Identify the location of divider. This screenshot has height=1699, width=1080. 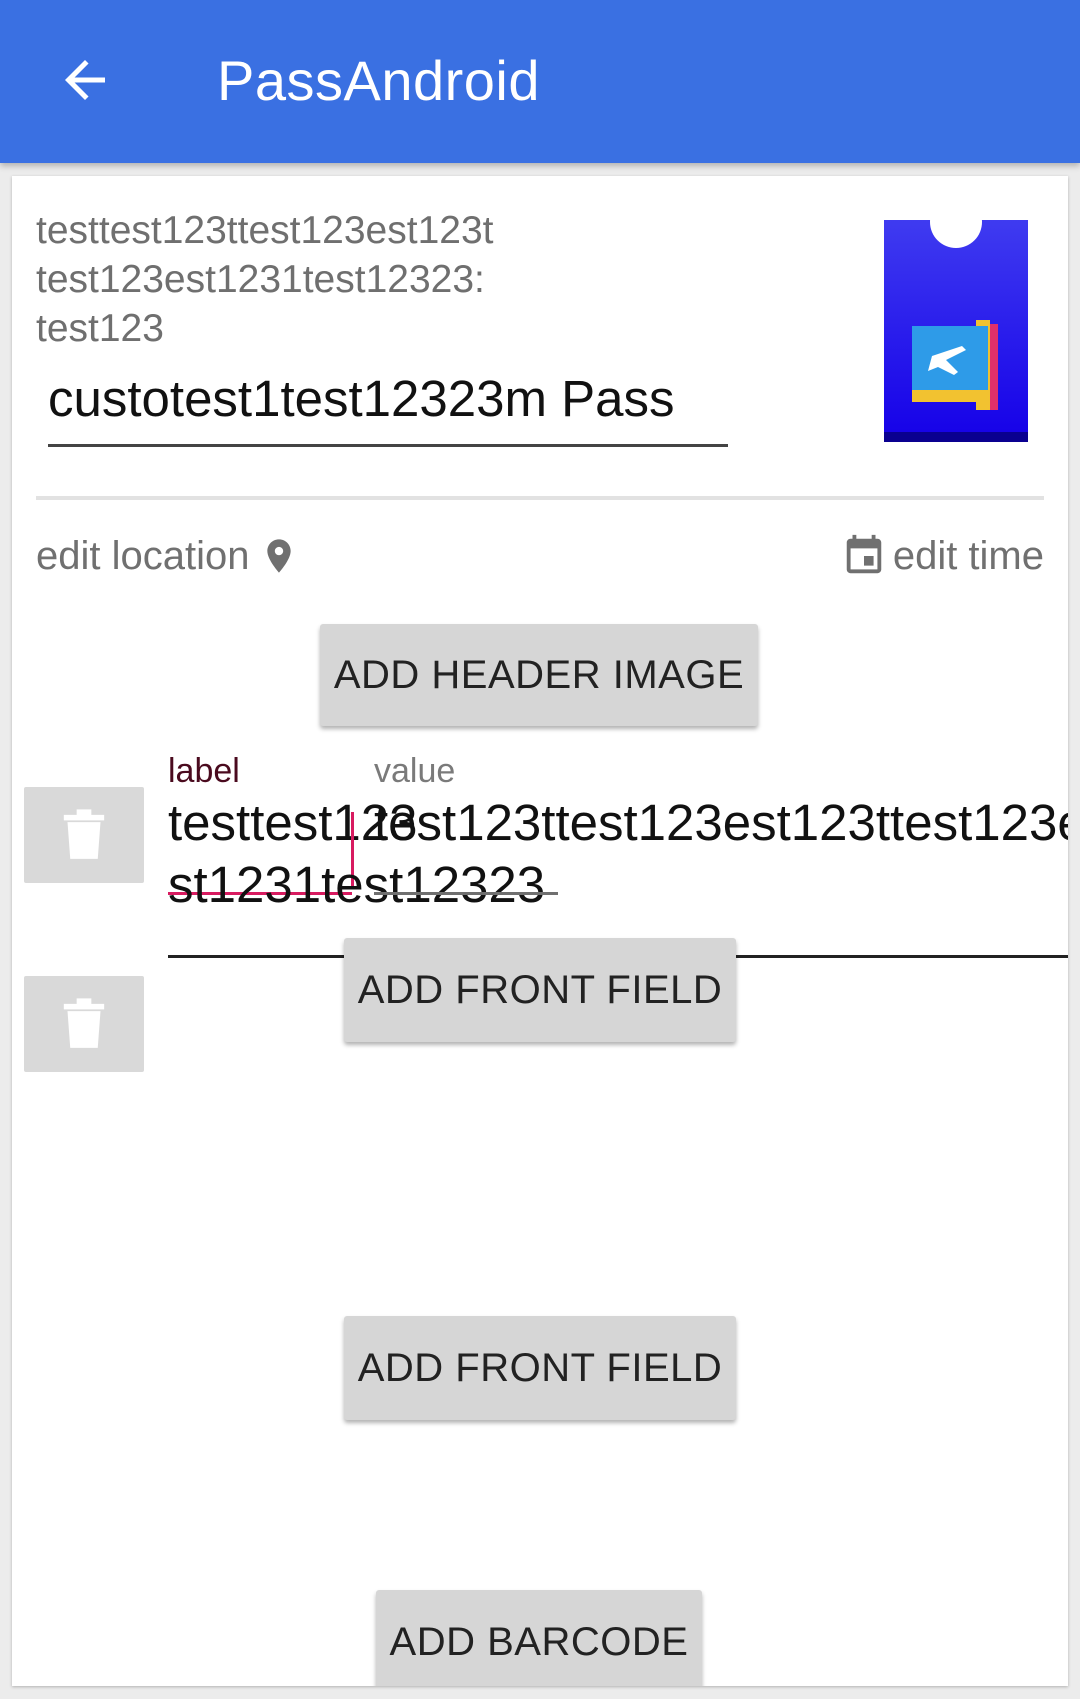
(540, 498).